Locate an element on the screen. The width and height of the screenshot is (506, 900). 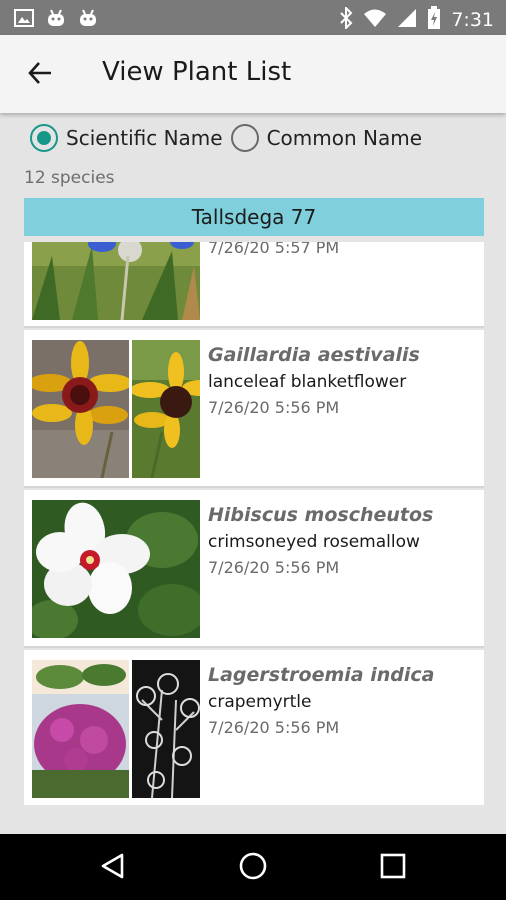
page-title: View Plant List is located at coordinates (197, 72).